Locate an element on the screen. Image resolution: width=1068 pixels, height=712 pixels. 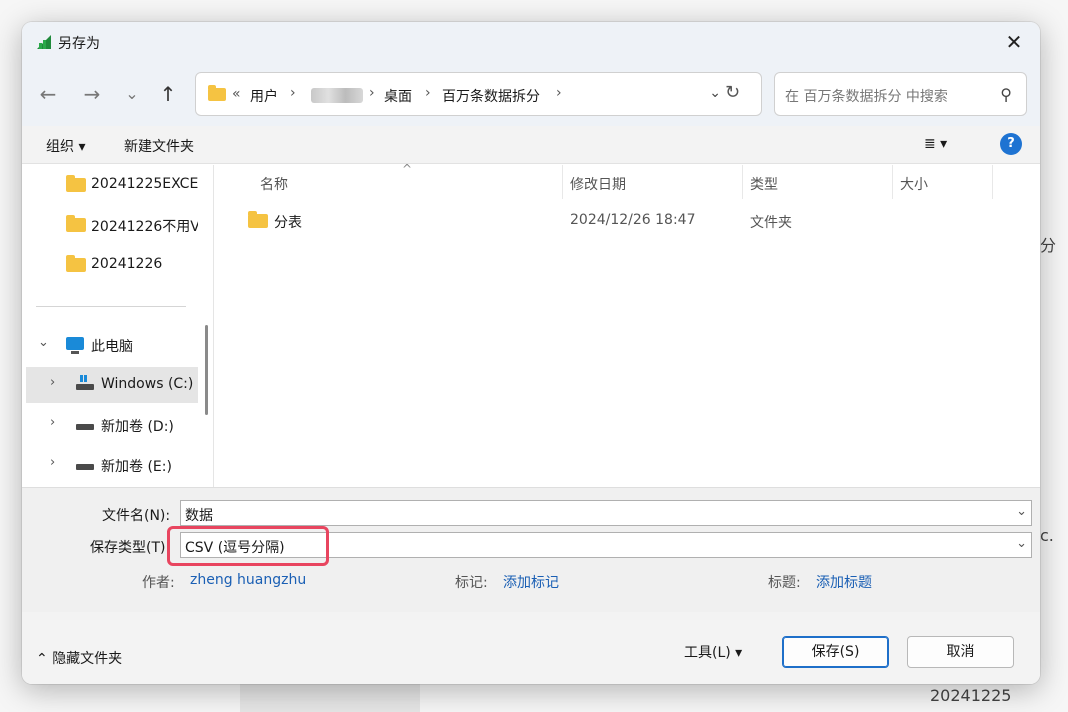
author-label: 作者: is located at coordinates (158, 583).